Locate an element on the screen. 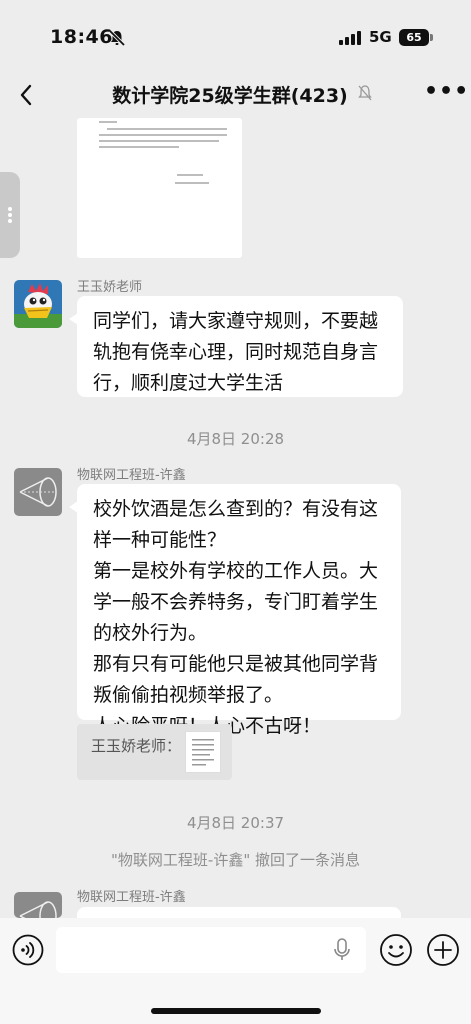 The width and height of the screenshot is (471, 1024). message-input is located at coordinates (211, 950).